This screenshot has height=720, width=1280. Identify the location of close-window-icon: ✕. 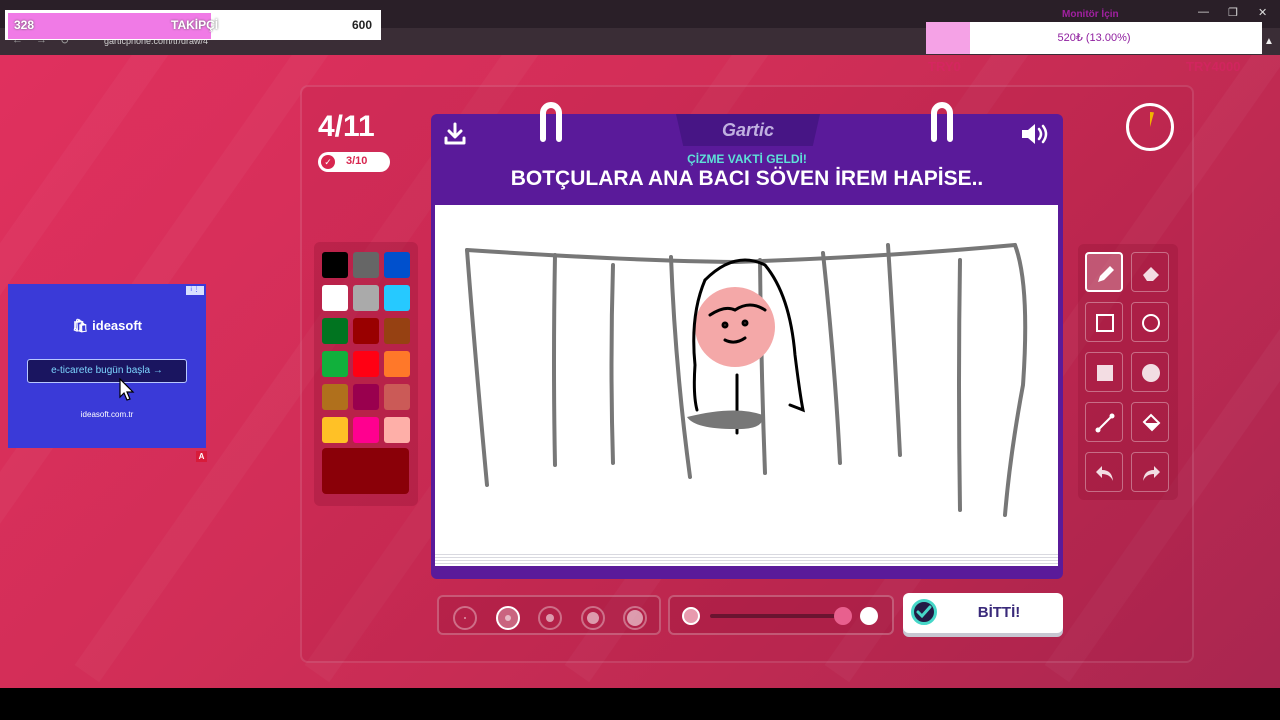
(1262, 12).